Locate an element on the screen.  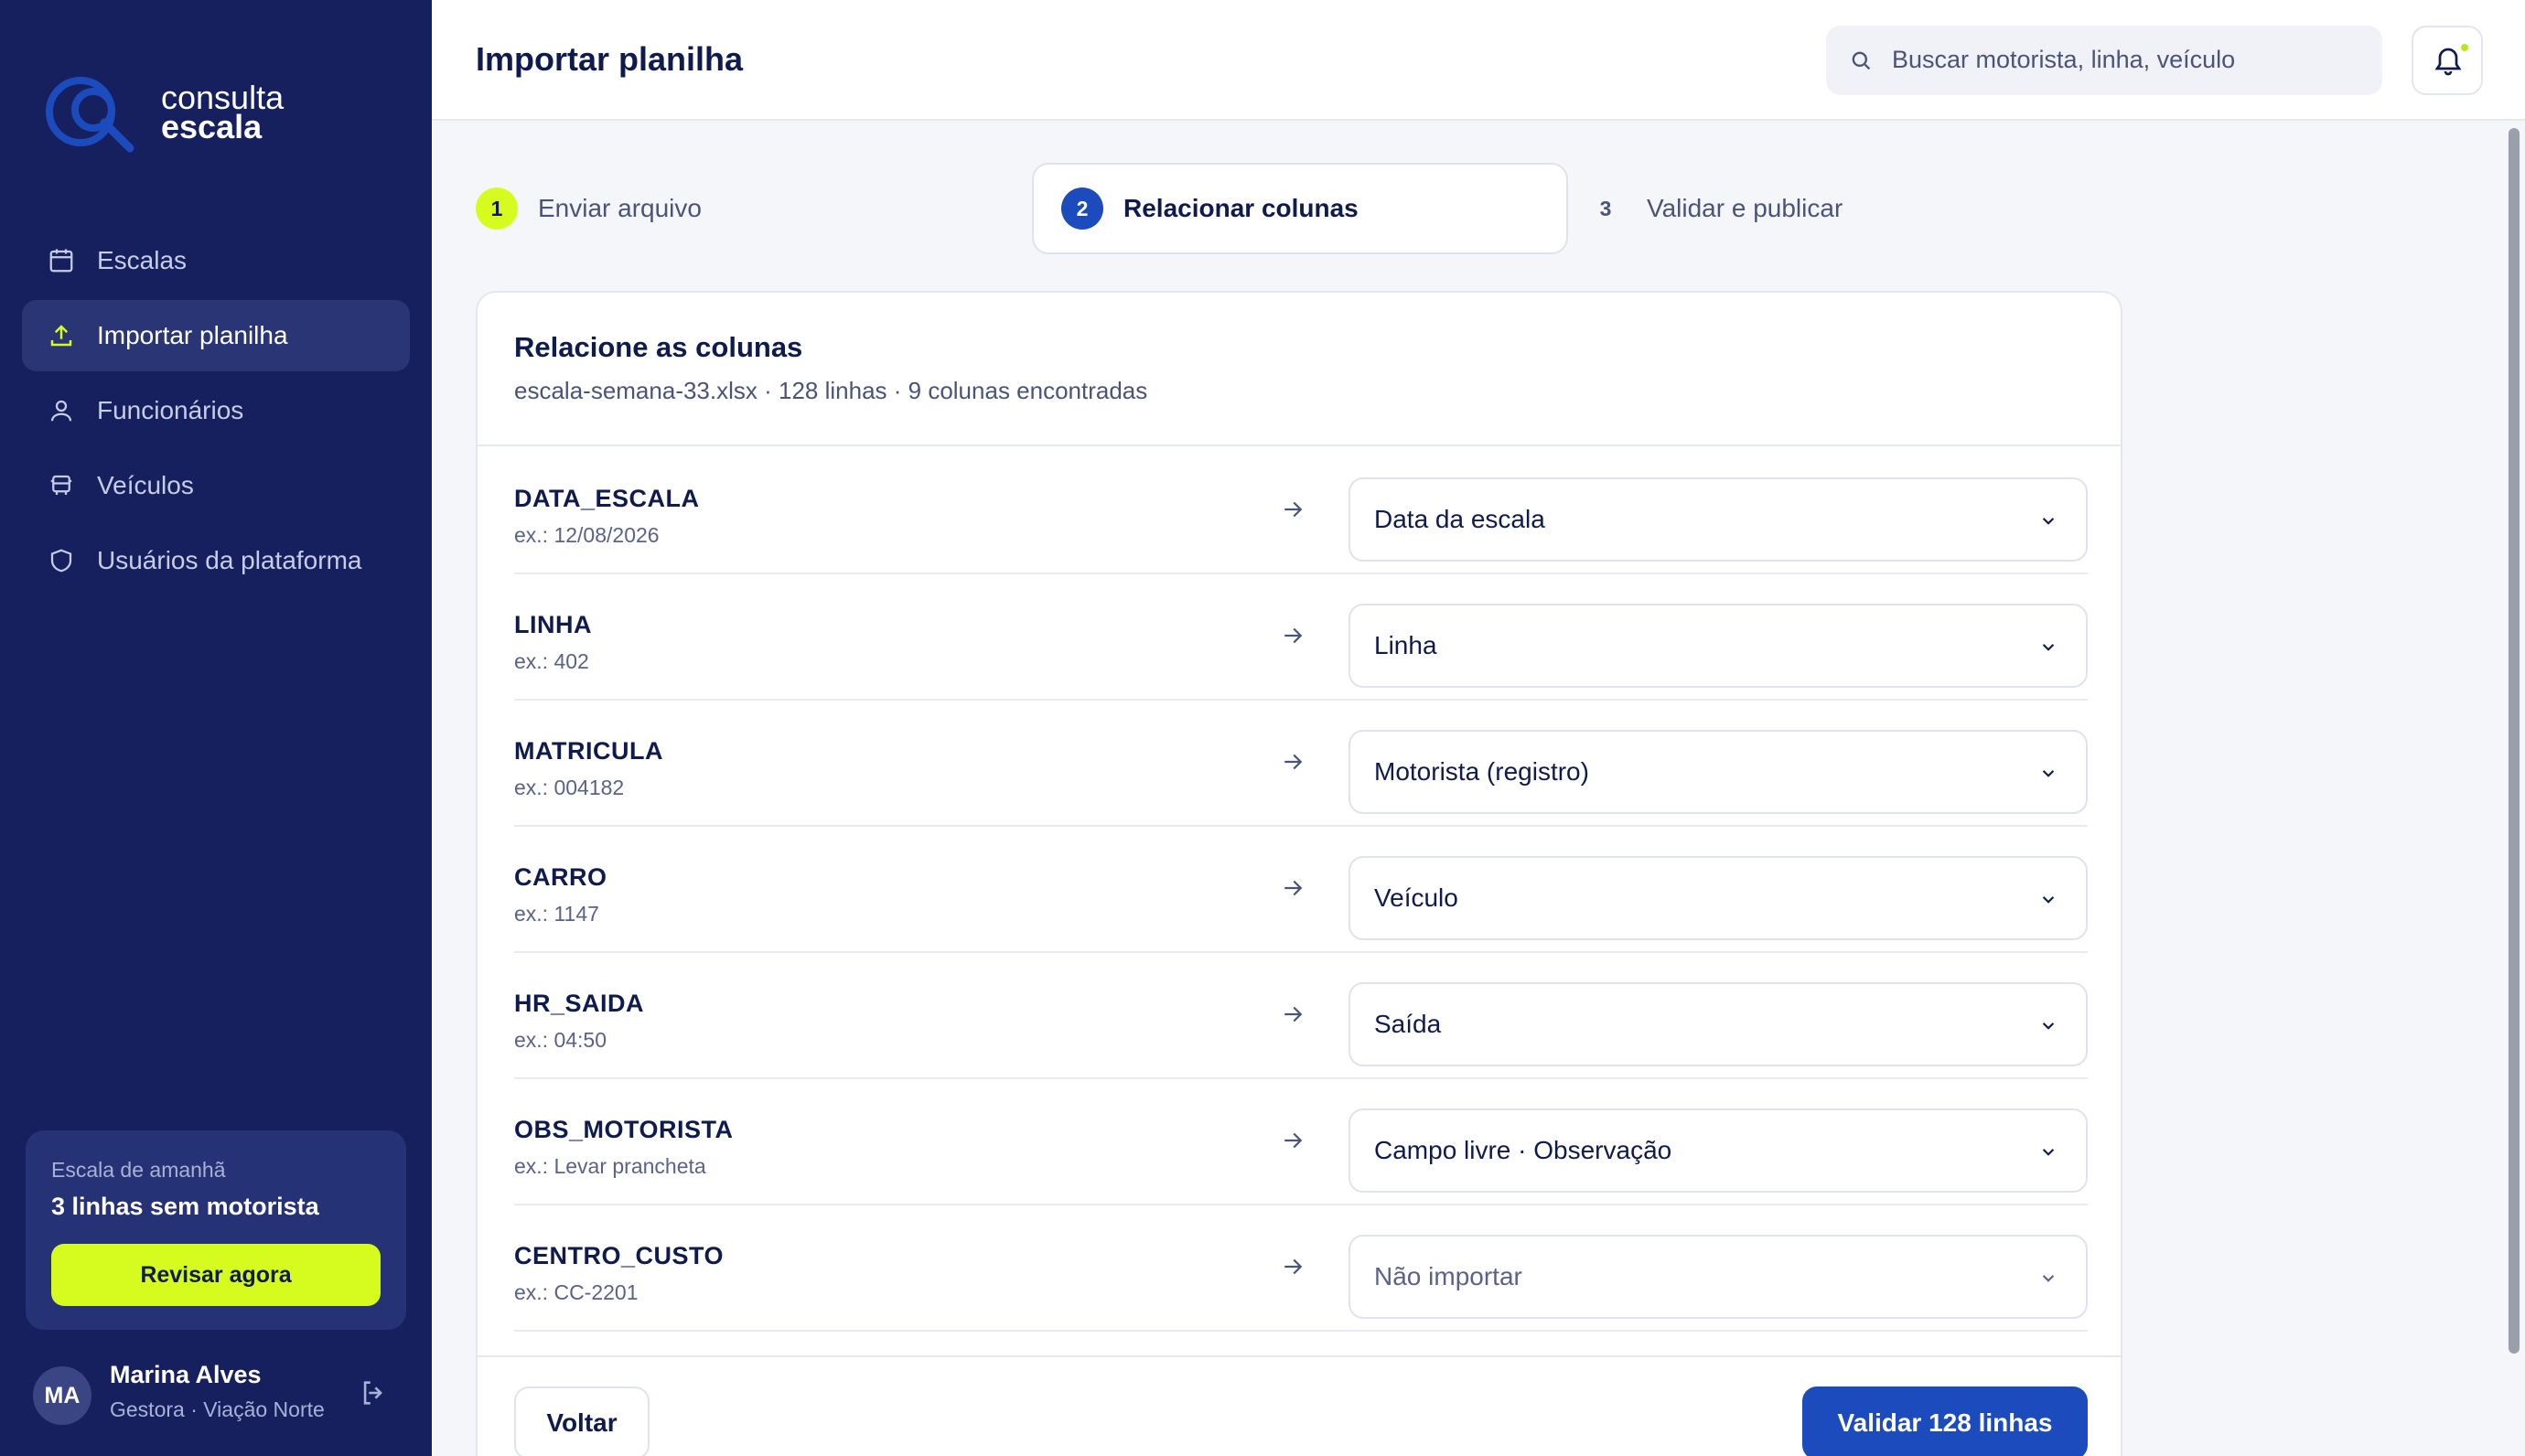
validate-rows-button: Validar 128 linhas is located at coordinates (1945, 1421).